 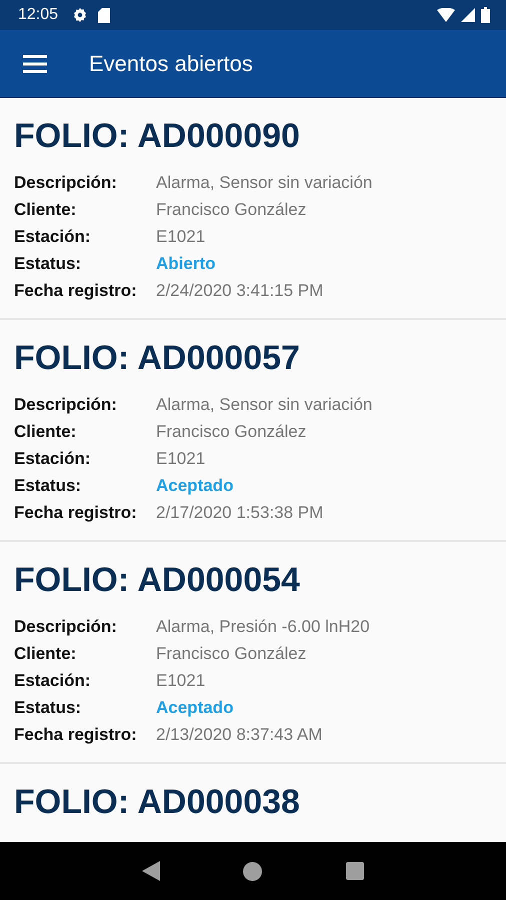 I want to click on folio-heading: FOLIO: AD000038, so click(x=157, y=802).